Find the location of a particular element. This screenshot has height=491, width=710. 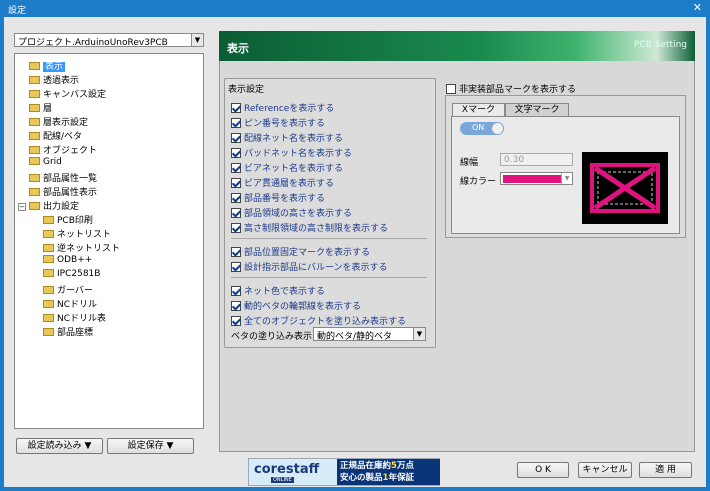

checkbox-unmounted-mark: 非実装部品マークを表示する is located at coordinates (511, 88).